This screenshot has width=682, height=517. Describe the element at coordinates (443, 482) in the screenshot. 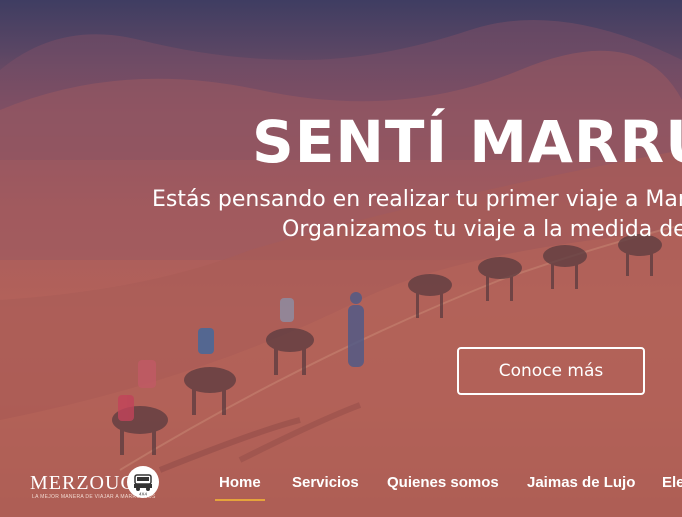

I see `nav-item-quienes-somos: Quienes somos` at that location.